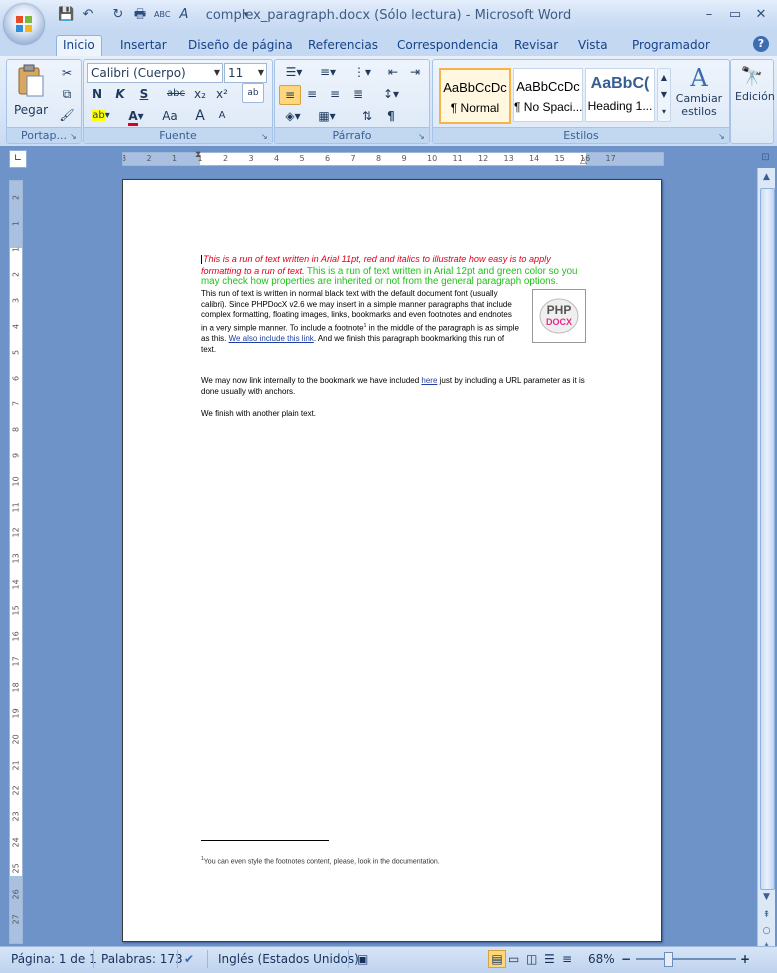 Image resolution: width=777 pixels, height=973 pixels. I want to click on macro-record-icon: ▣, so click(362, 959).